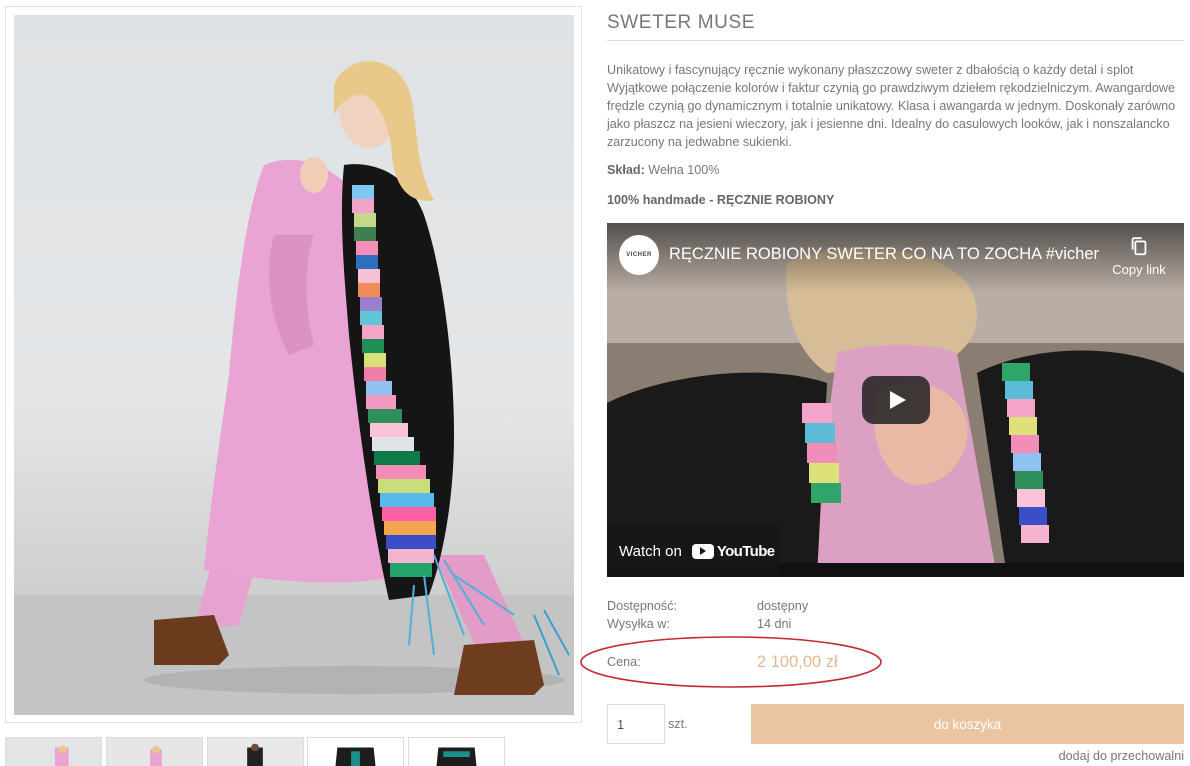 This screenshot has height=766, width=1190. What do you see at coordinates (638, 624) in the screenshot?
I see `shipping-label: Wysyłka w:` at bounding box center [638, 624].